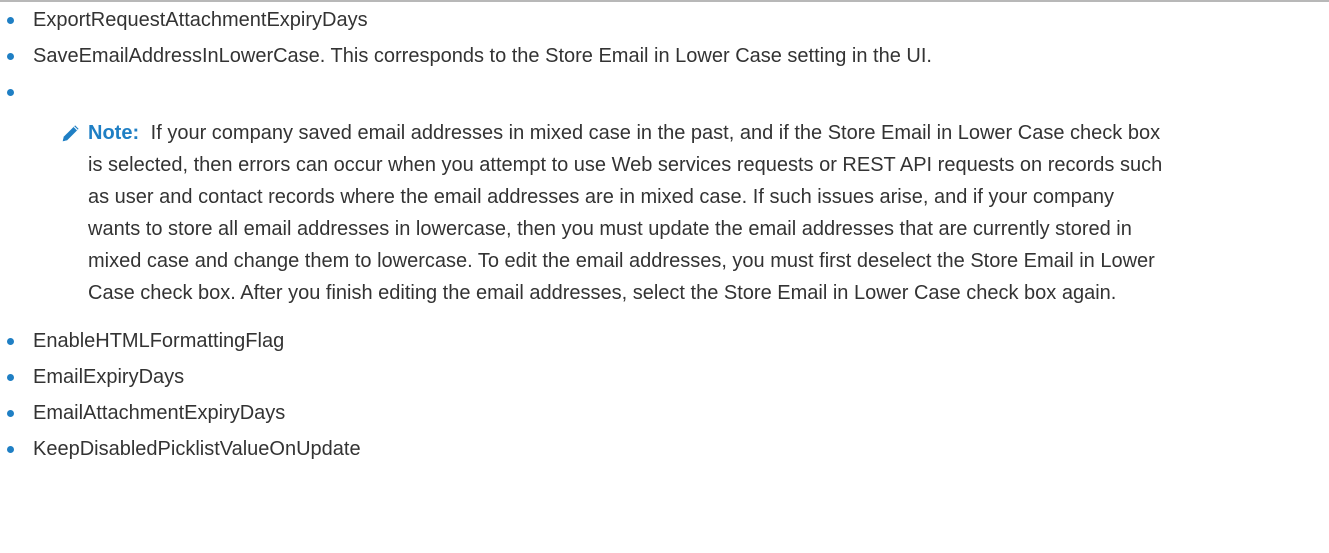 Image resolution: width=1329 pixels, height=553 pixels. What do you see at coordinates (664, 1) in the screenshot?
I see `top-divider` at bounding box center [664, 1].